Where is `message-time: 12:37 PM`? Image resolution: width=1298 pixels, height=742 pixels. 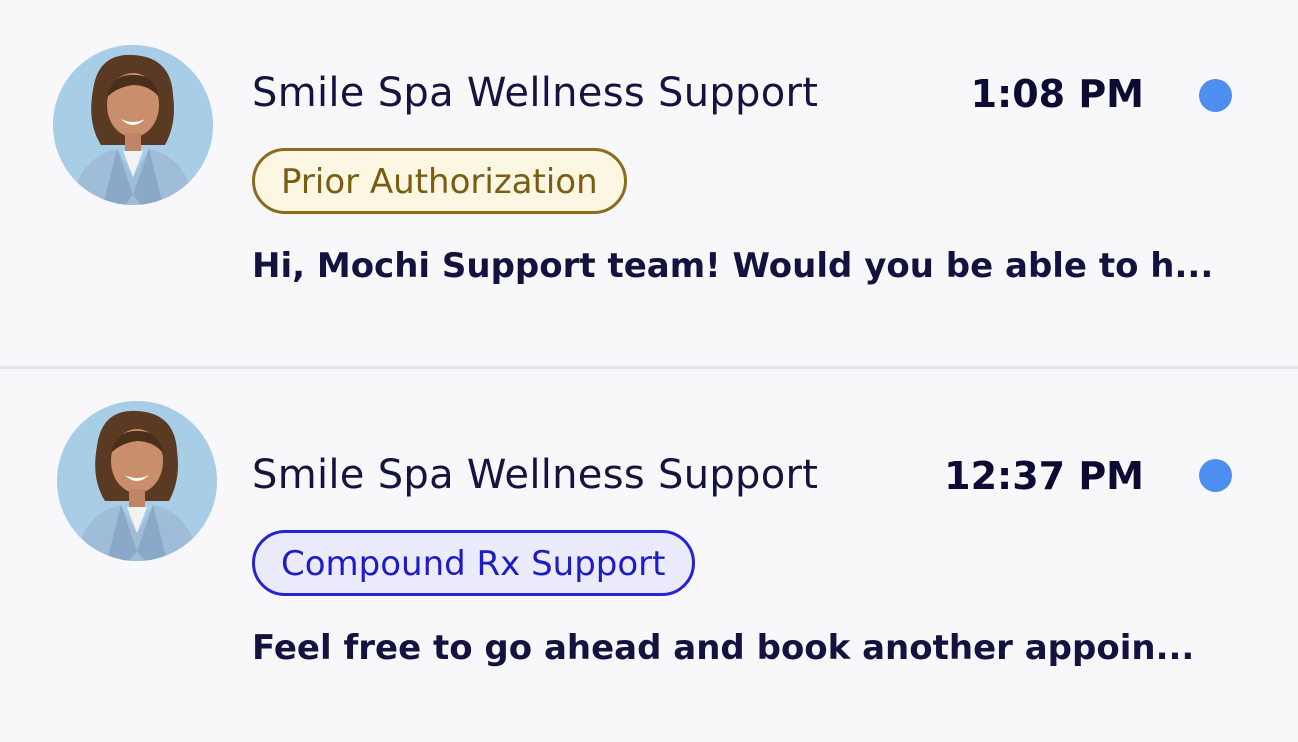
message-time: 12:37 PM is located at coordinates (1044, 476).